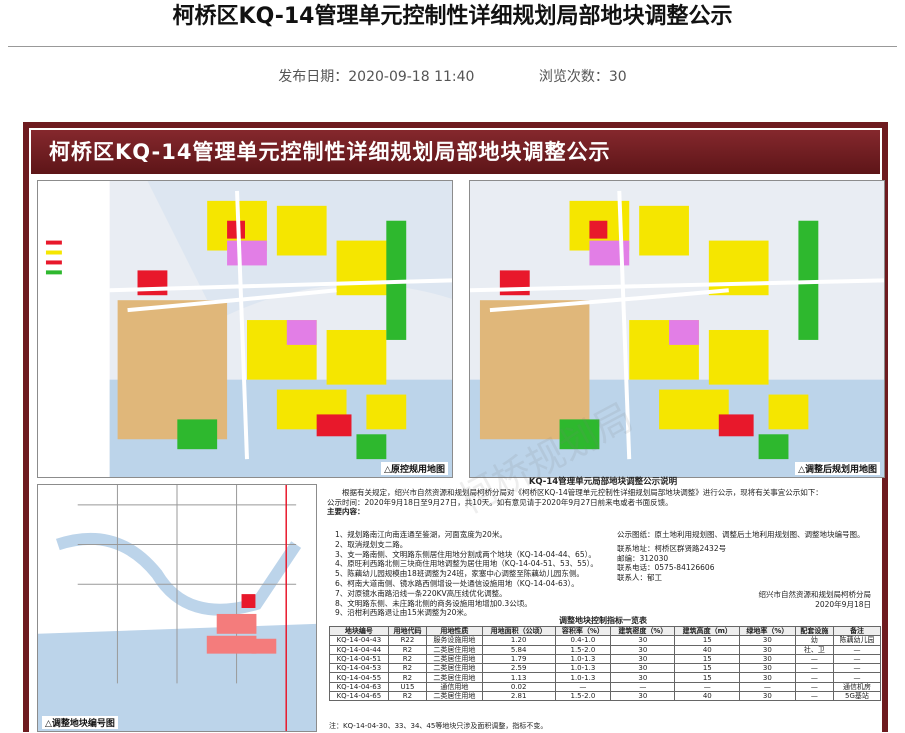  What do you see at coordinates (359, 631) in the screenshot?
I see `column-header: 地块编号` at bounding box center [359, 631].